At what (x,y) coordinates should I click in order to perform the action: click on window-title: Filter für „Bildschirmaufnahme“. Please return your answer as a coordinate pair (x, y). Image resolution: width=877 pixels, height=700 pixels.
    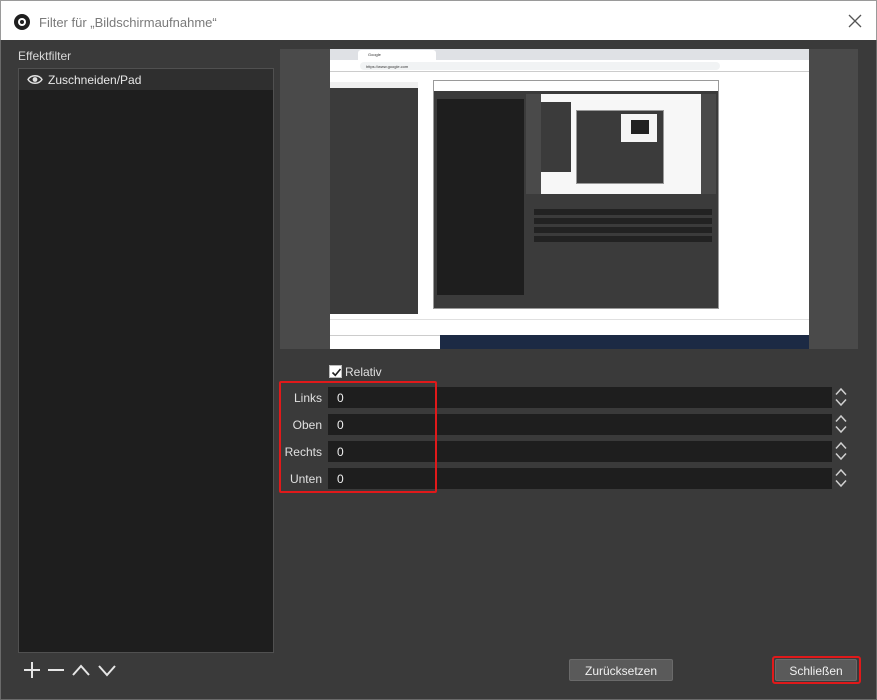
    Looking at the image, I should click on (128, 22).